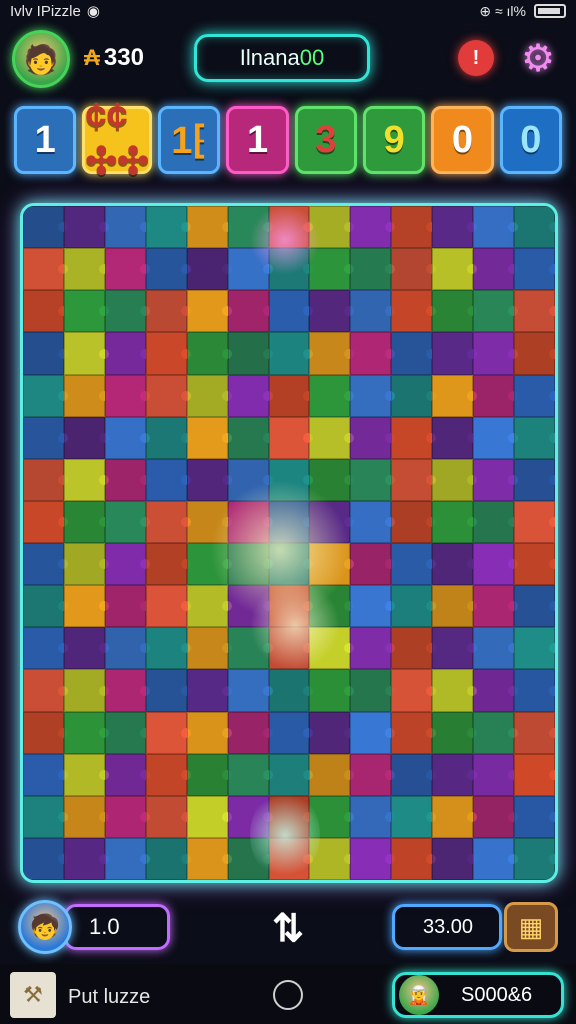  Describe the element at coordinates (394, 140) in the screenshot. I see `number-tile: 9` at that location.